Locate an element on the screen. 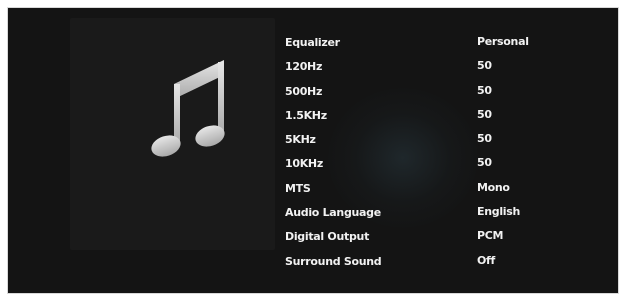  menu-item-value: Mono is located at coordinates (493, 187).